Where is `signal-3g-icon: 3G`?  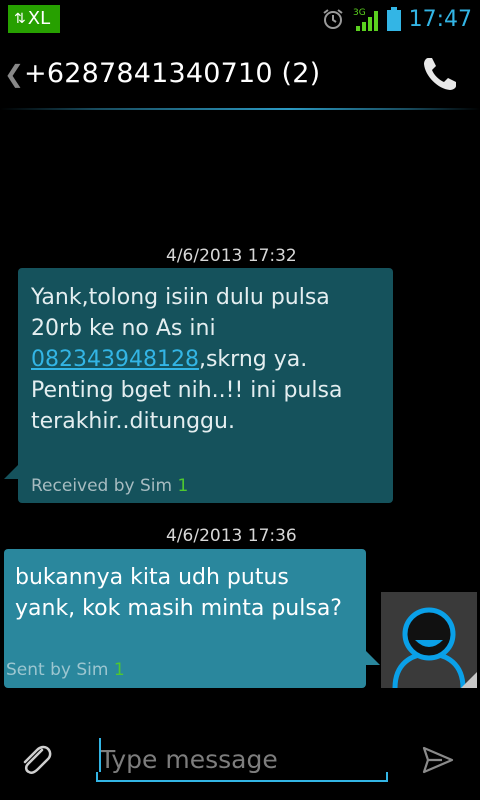 signal-3g-icon: 3G is located at coordinates (365, 19).